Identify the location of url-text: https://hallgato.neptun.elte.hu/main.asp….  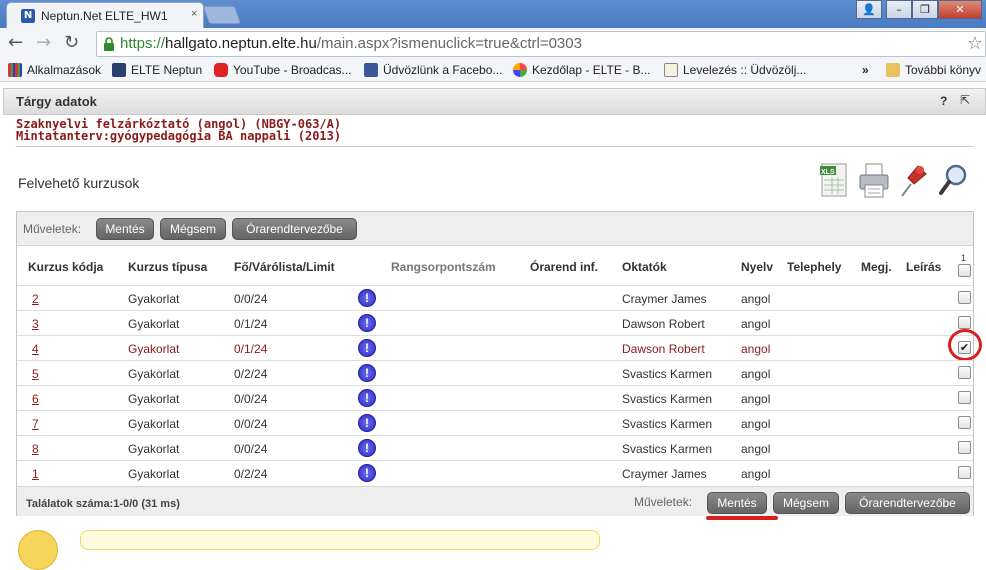
(351, 43).